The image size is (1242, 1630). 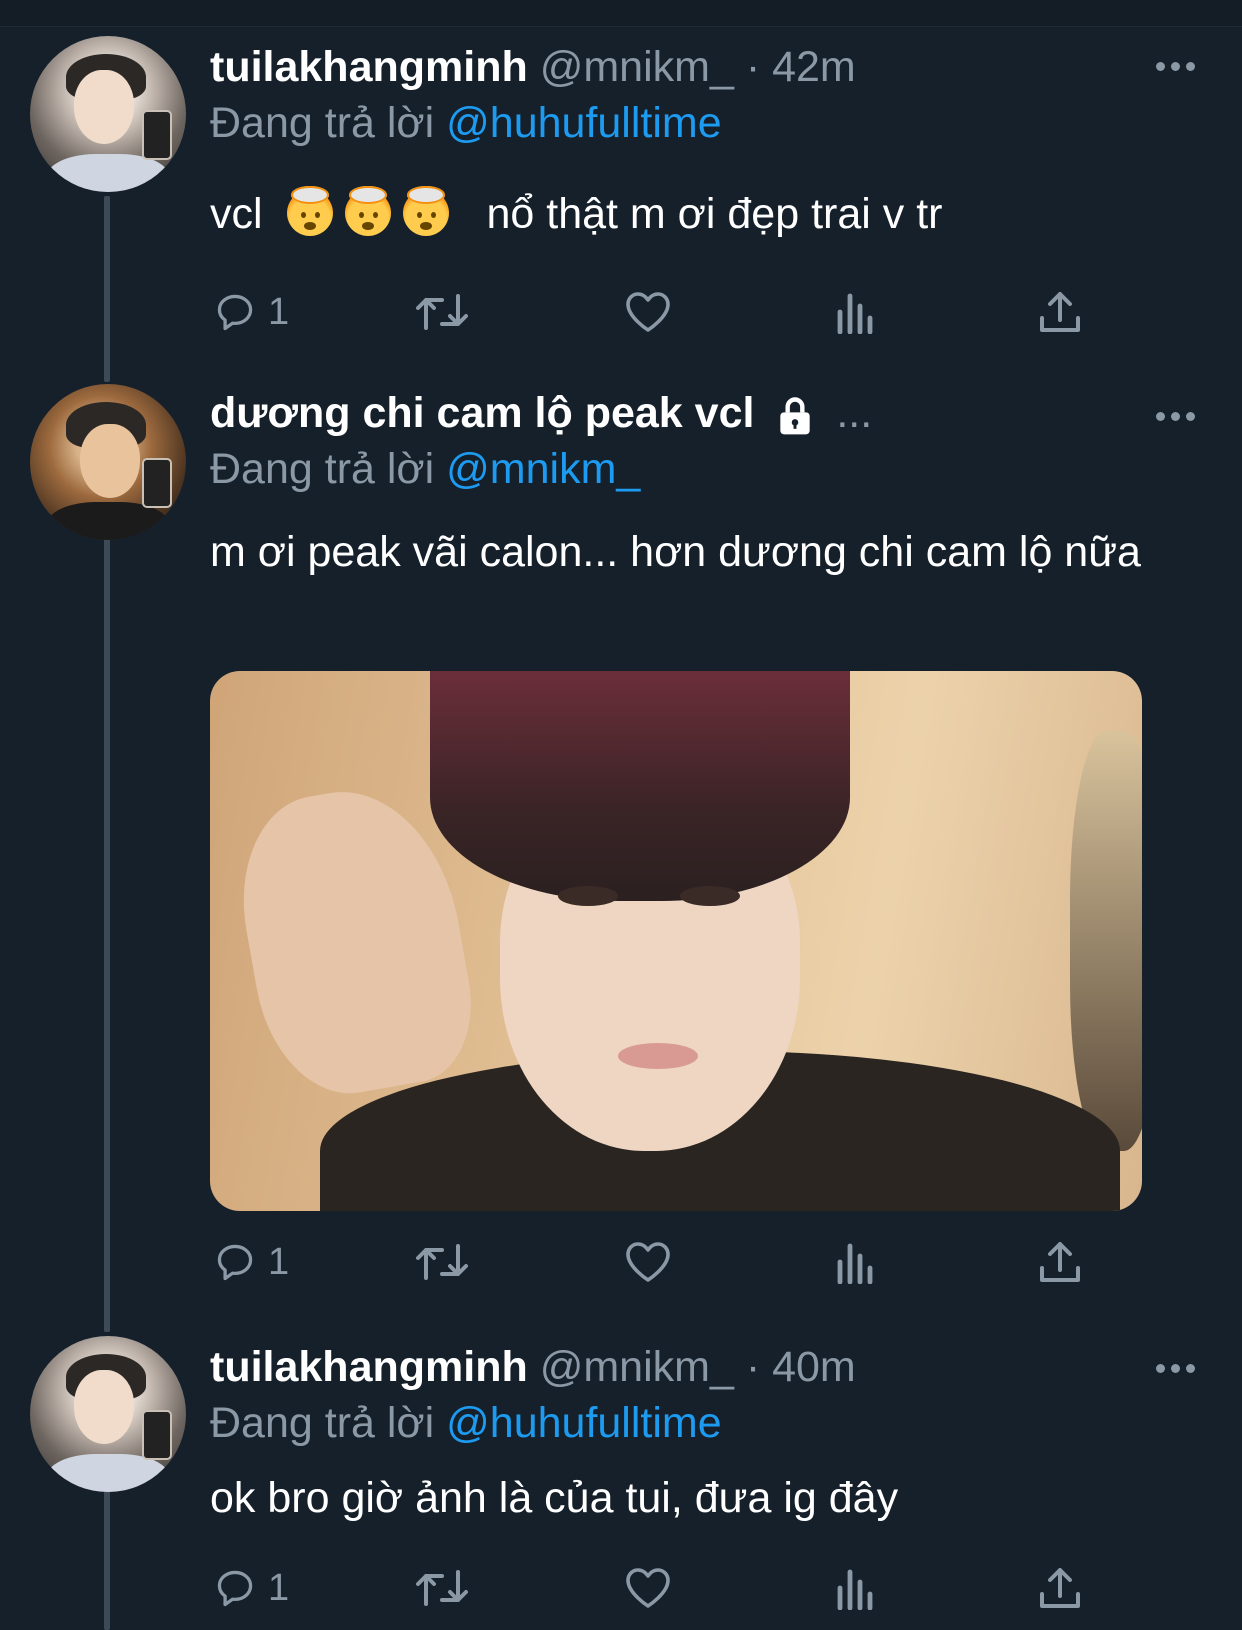 What do you see at coordinates (714, 214) in the screenshot?
I see `tweet-text-end: nổ thật m ơi đẹp trai v tr` at bounding box center [714, 214].